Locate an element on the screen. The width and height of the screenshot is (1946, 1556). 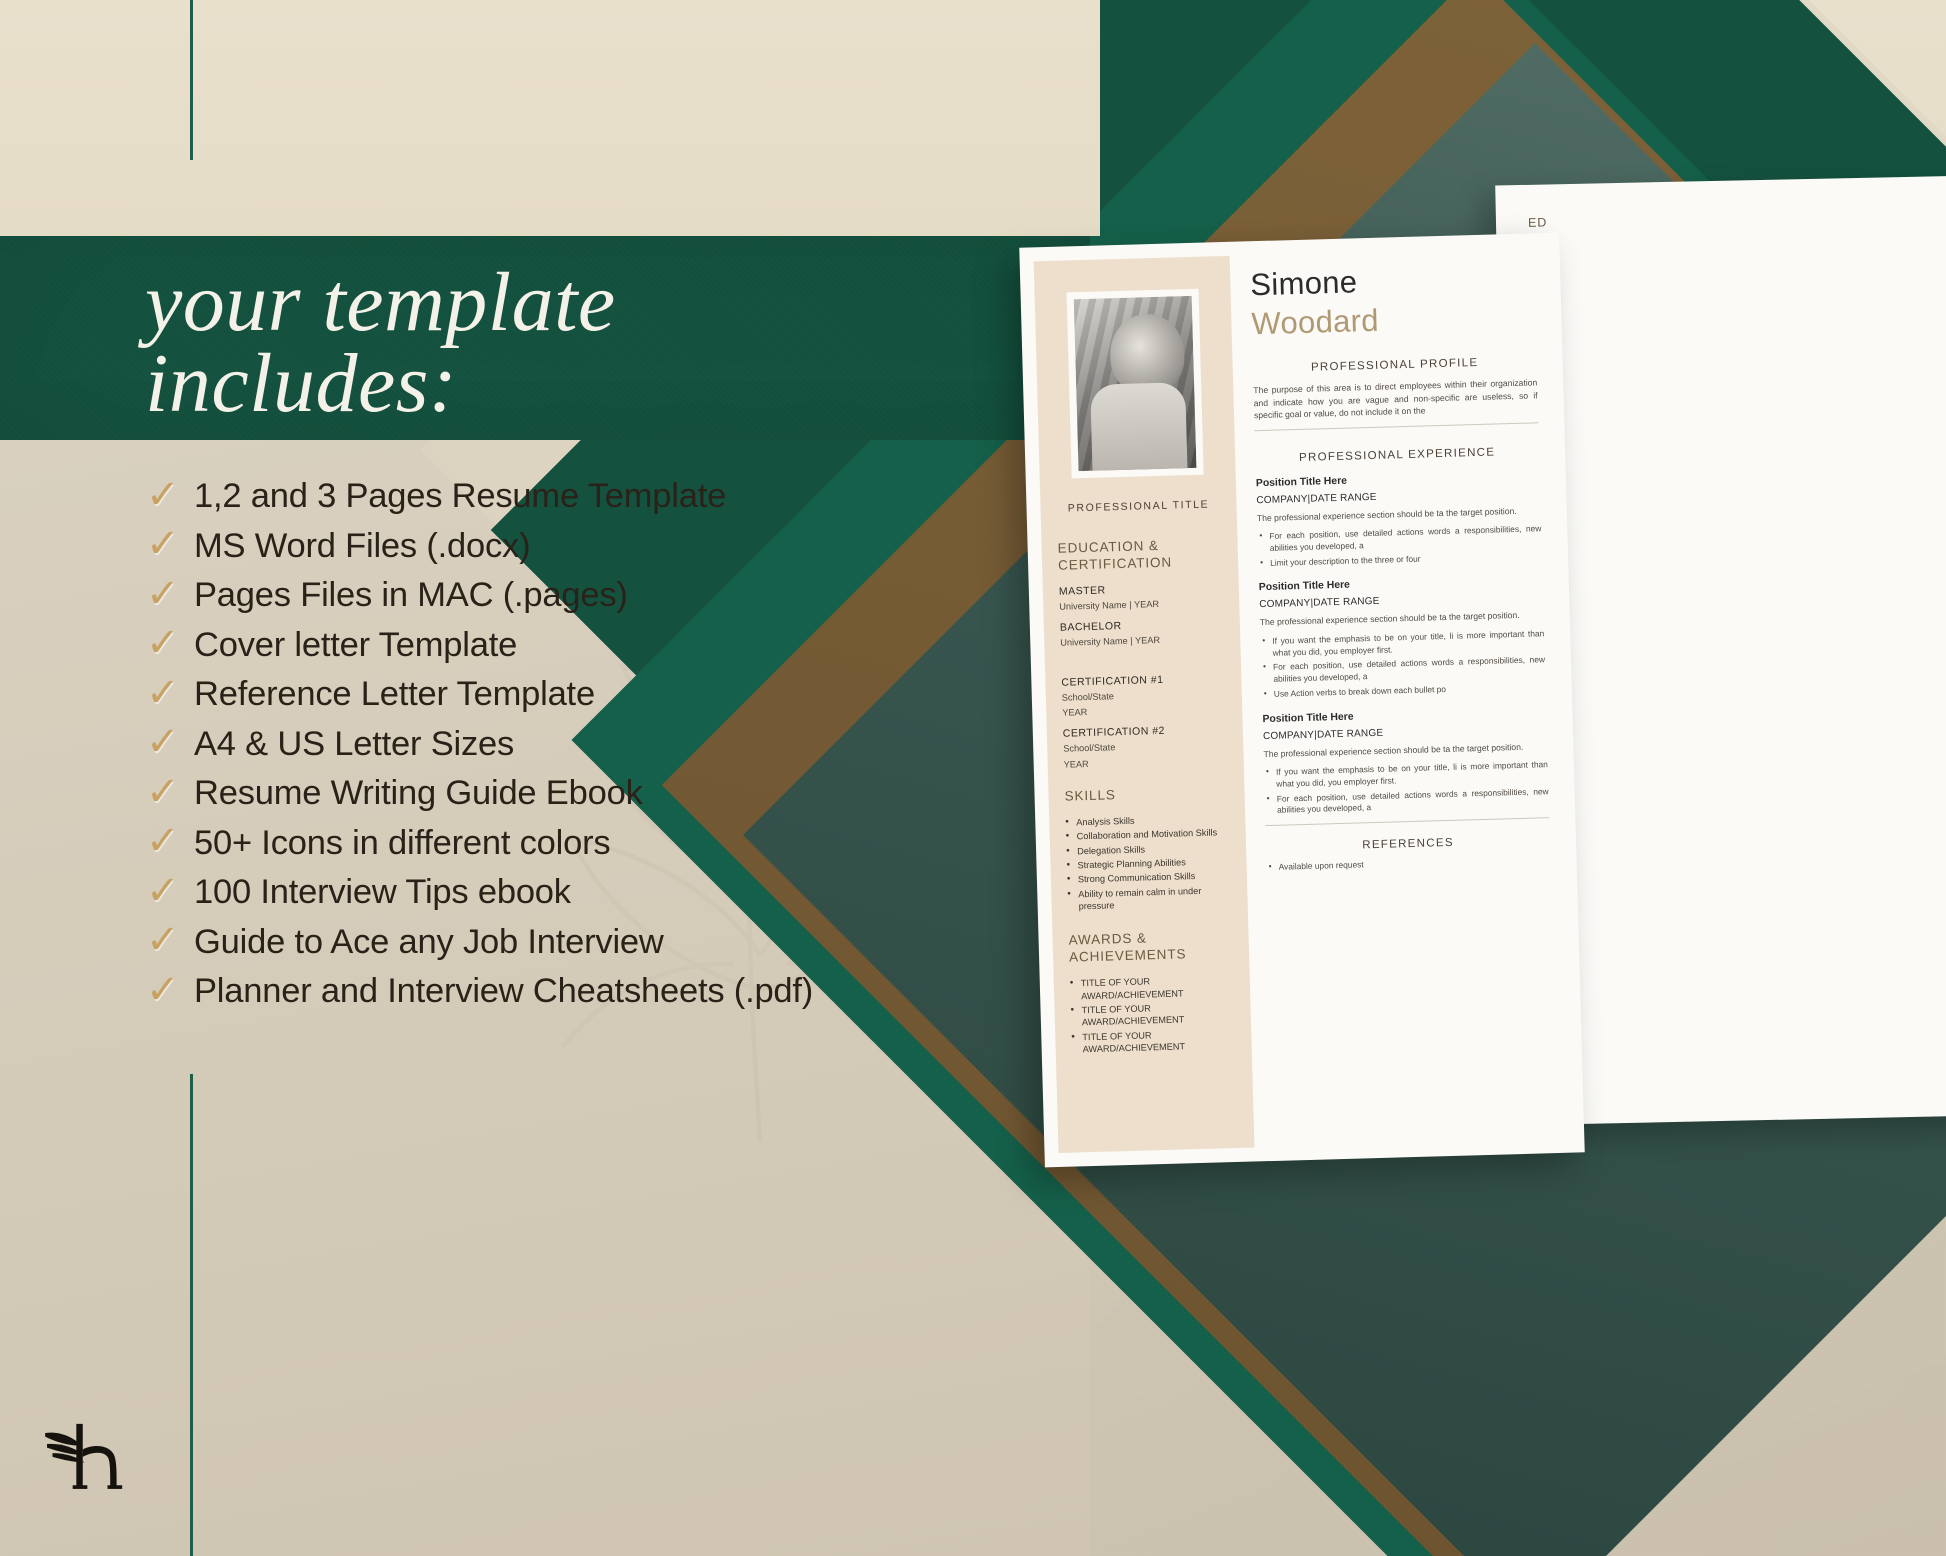
certification-2-label: CERTIFICATION #2 is located at coordinates (1114, 733).